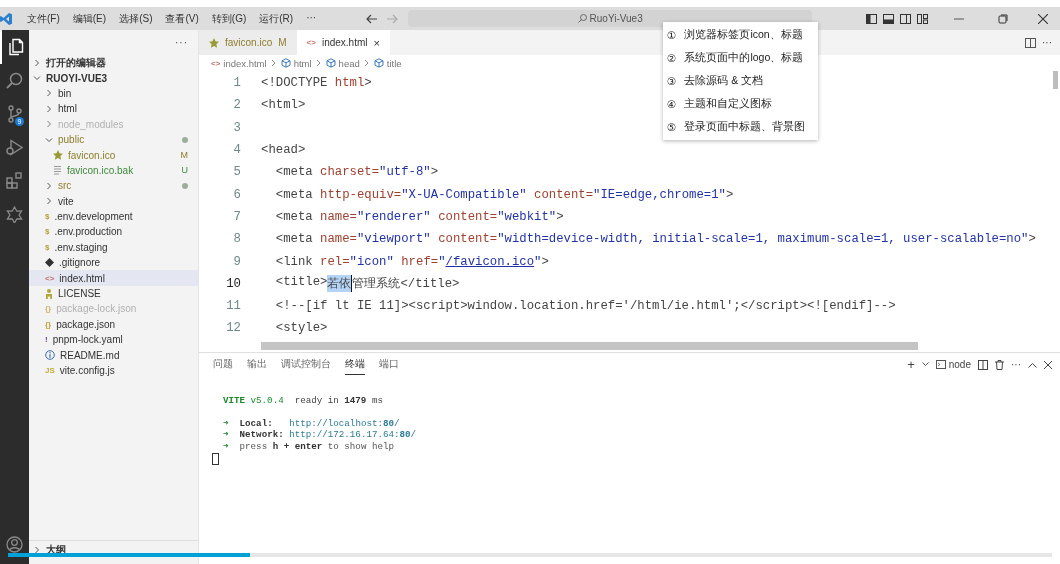  I want to click on menu-item: 选择(S), so click(136, 18).